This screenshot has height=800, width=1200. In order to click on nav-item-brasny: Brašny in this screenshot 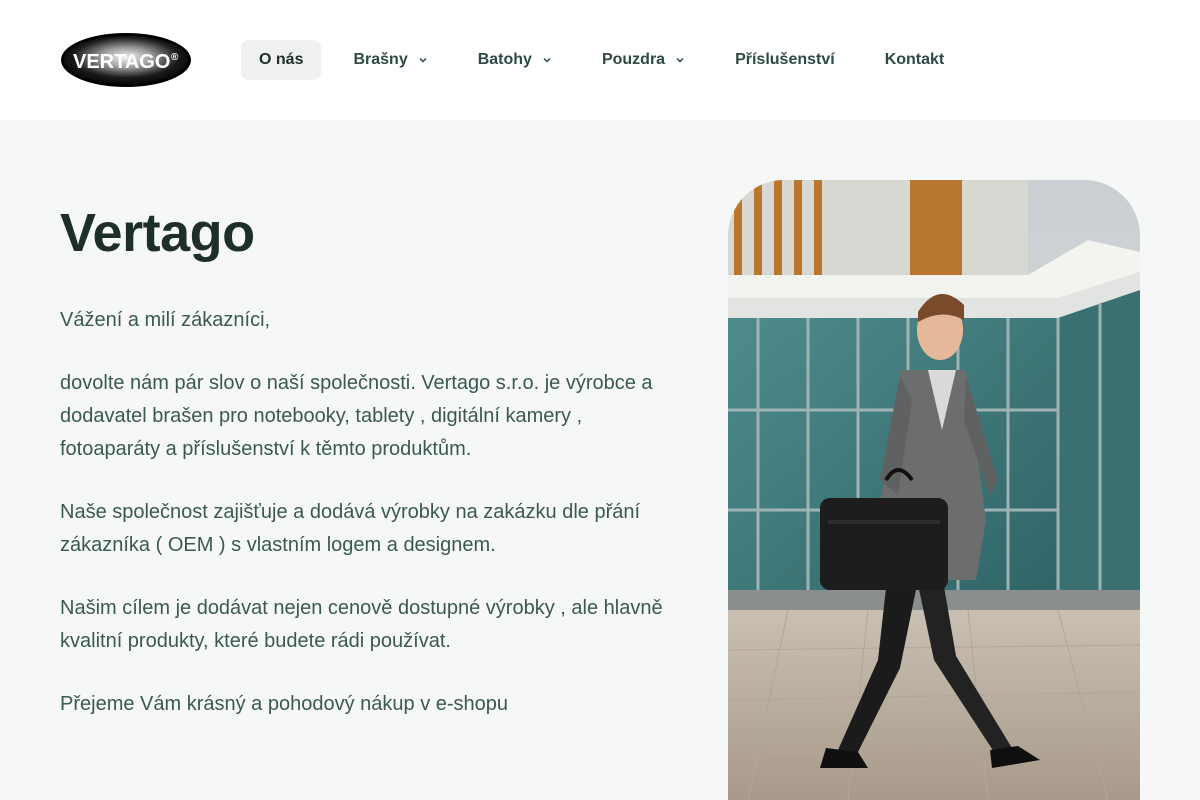, I will do `click(390, 60)`.